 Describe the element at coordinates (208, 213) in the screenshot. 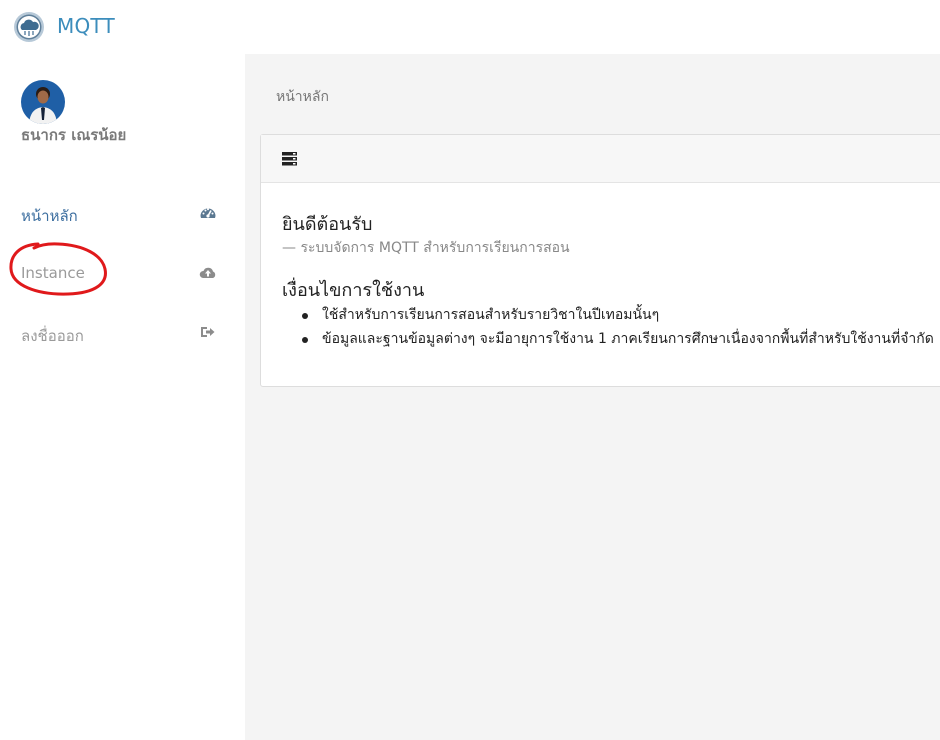

I see `dashboard-icon` at that location.